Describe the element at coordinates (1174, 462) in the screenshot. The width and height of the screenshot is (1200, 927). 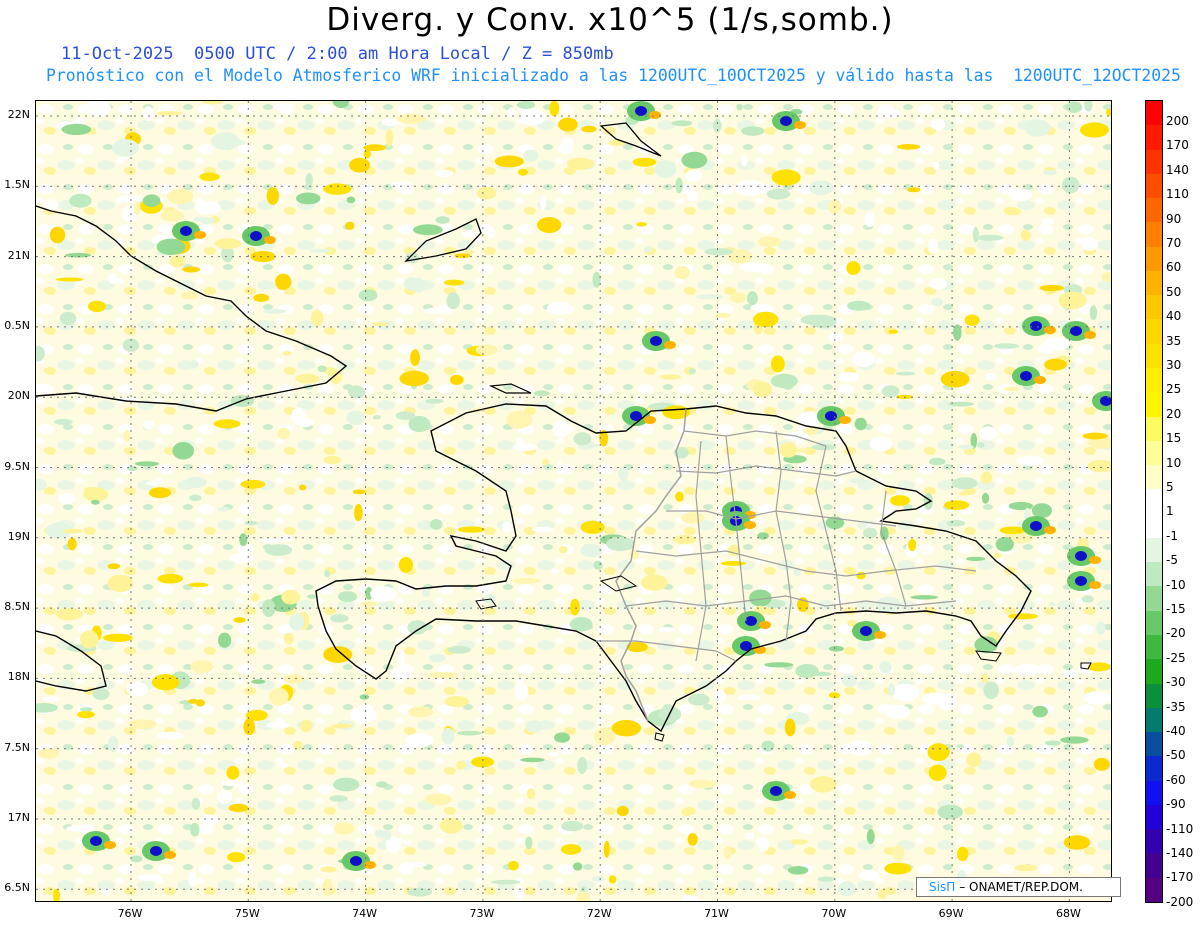
I see `colorbar-label: 10` at that location.